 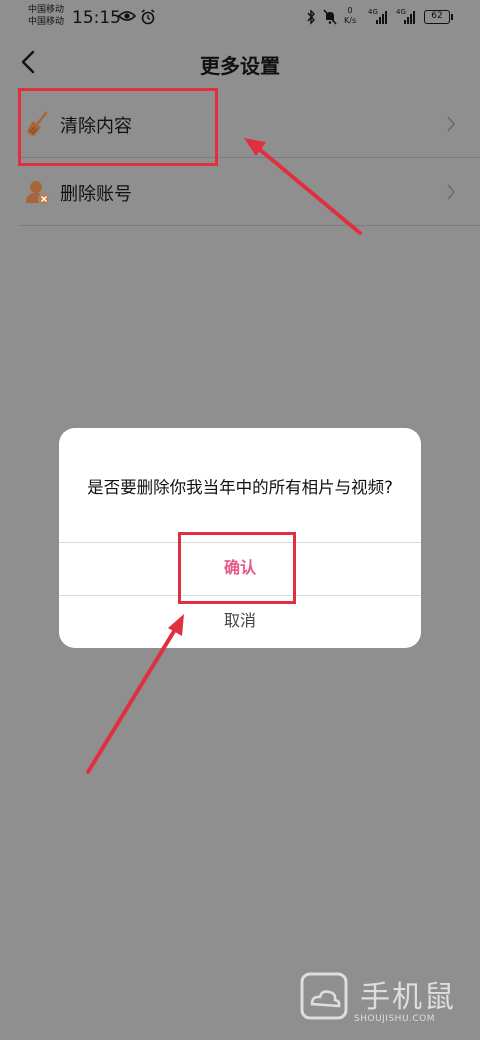 I want to click on settings-item-label: 删除账号, so click(x=96, y=194).